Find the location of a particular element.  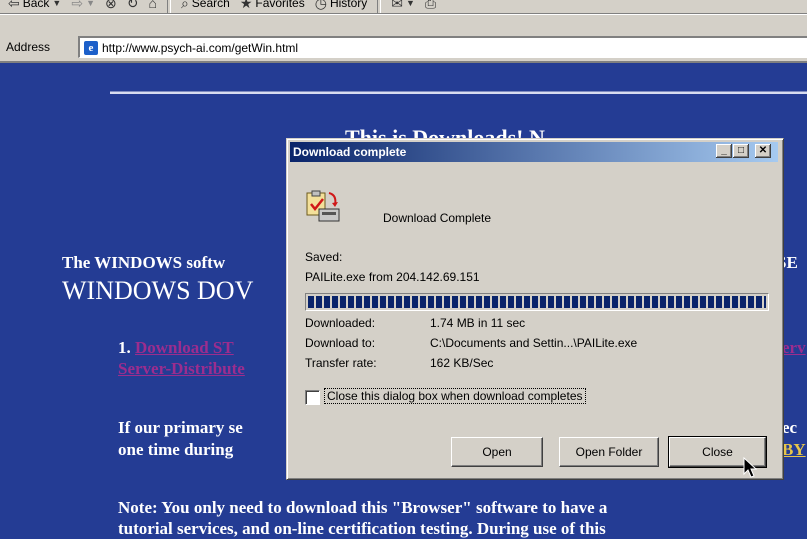

open-button: Open is located at coordinates (497, 452).